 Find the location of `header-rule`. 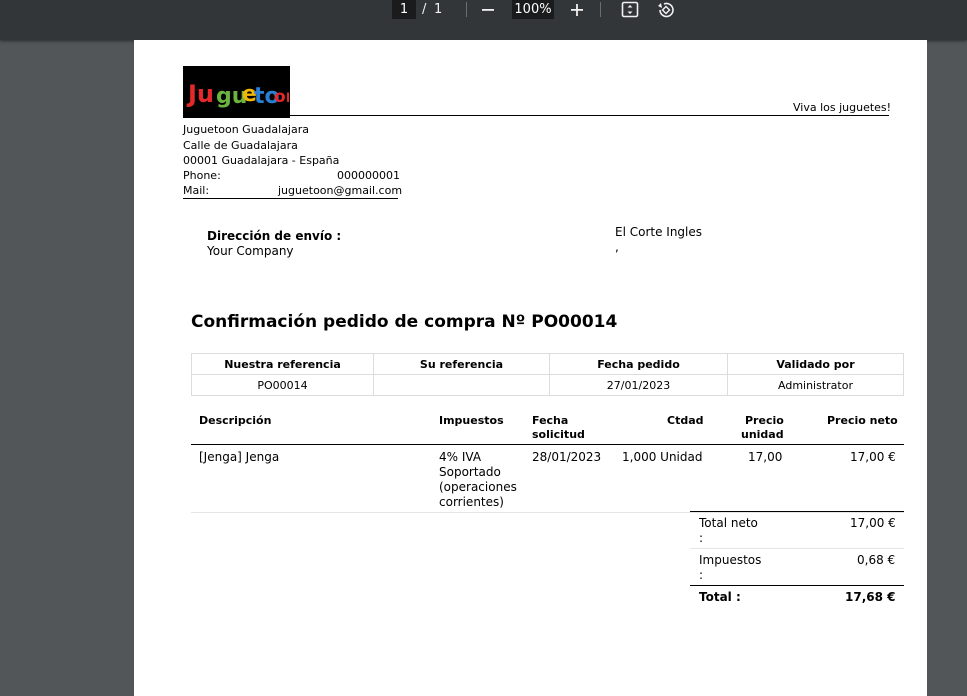

header-rule is located at coordinates (589, 115).